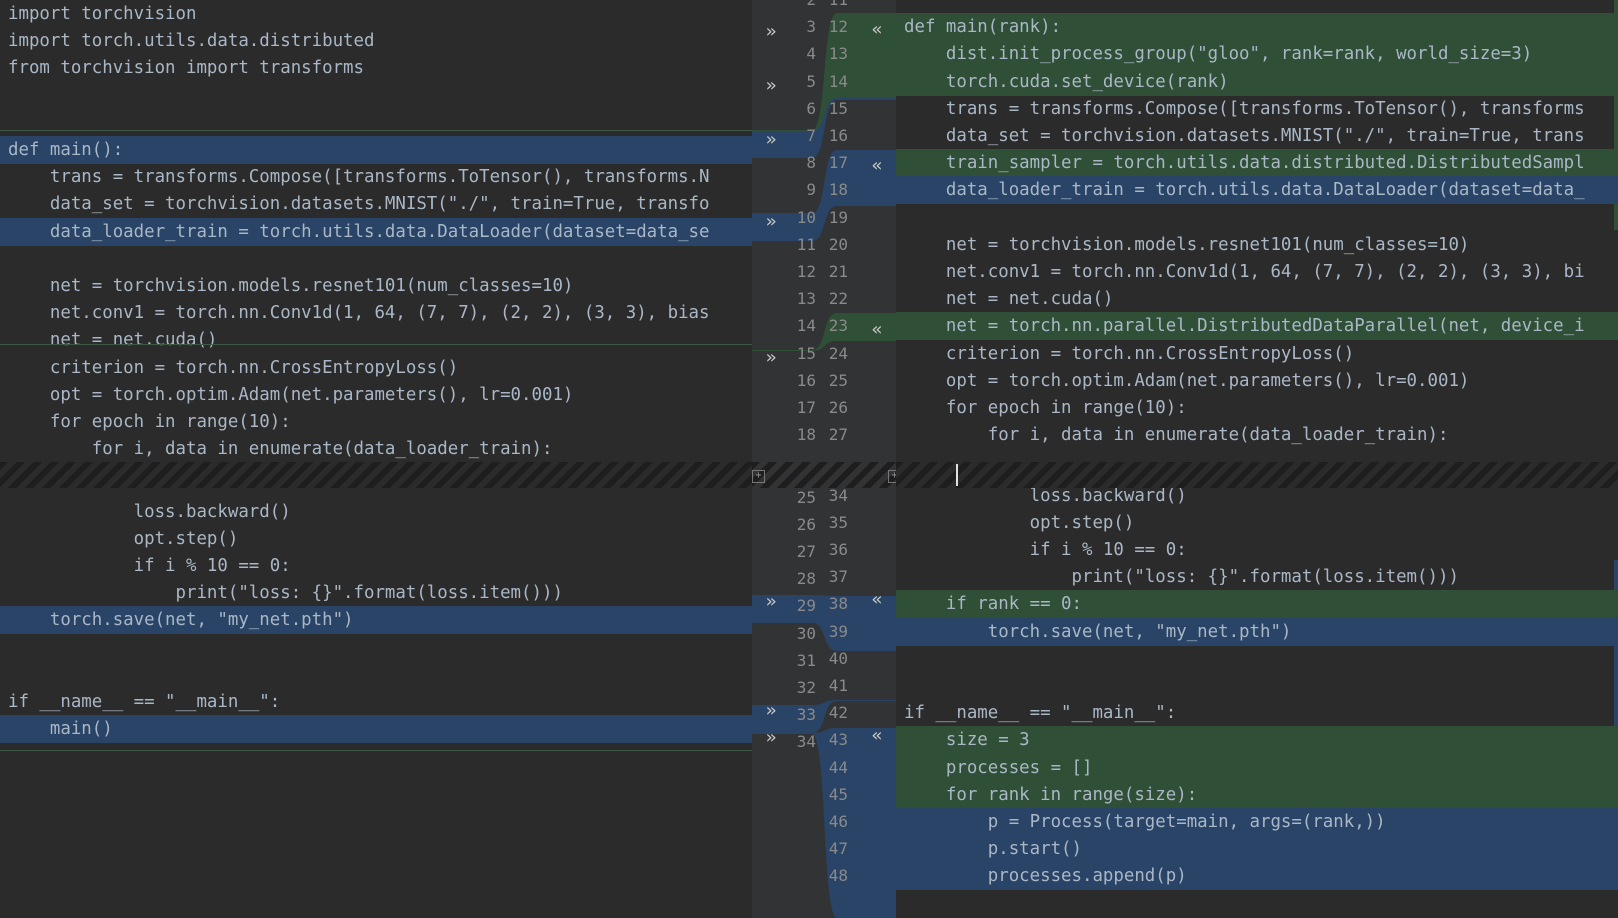 The height and width of the screenshot is (918, 1618). I want to click on right-line-number: 47, so click(838, 849).